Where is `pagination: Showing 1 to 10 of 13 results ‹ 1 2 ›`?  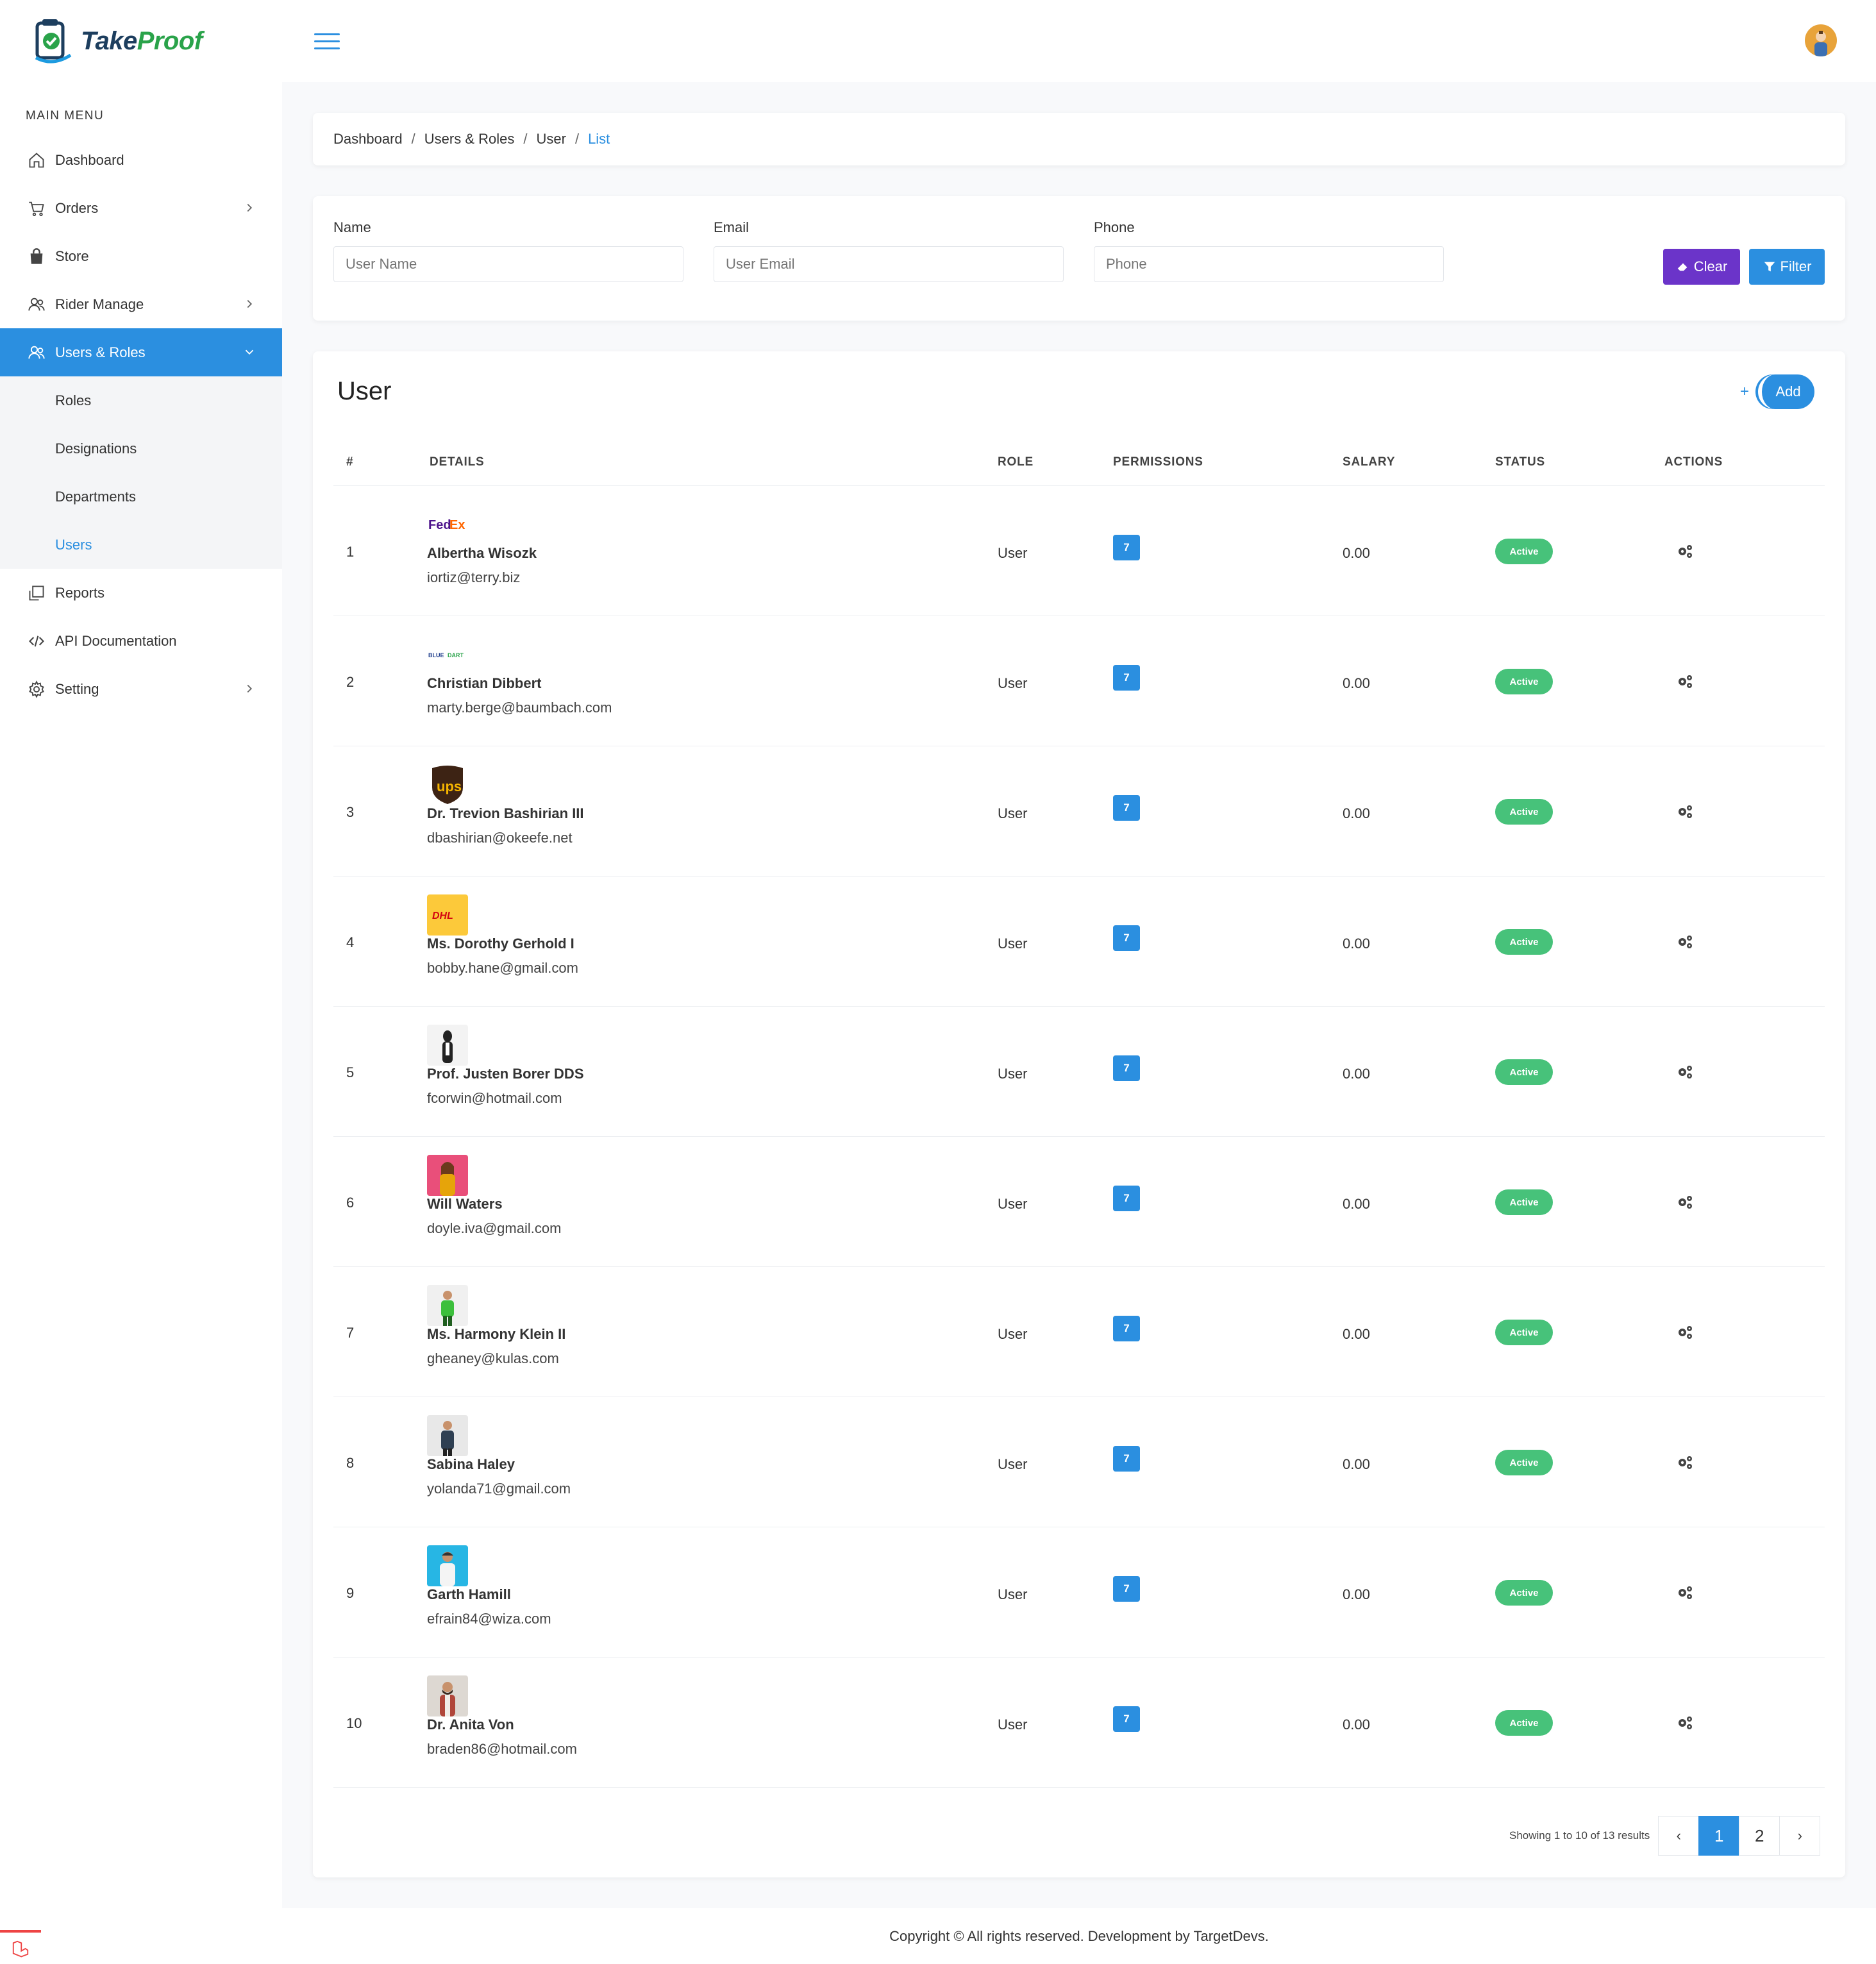
pagination: Showing 1 to 10 of 13 results ‹ 1 2 › is located at coordinates (1665, 1836).